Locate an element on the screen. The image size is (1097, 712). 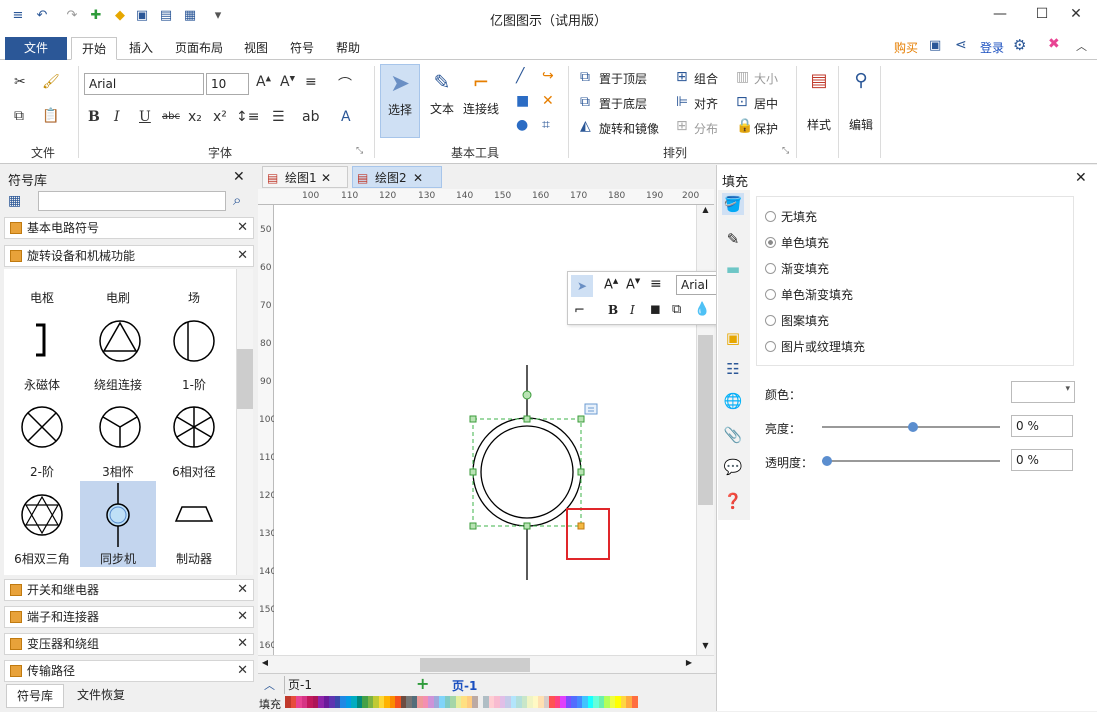
arrange-dialog-launcher-icon: ⤡ is located at coordinates (785, 151).